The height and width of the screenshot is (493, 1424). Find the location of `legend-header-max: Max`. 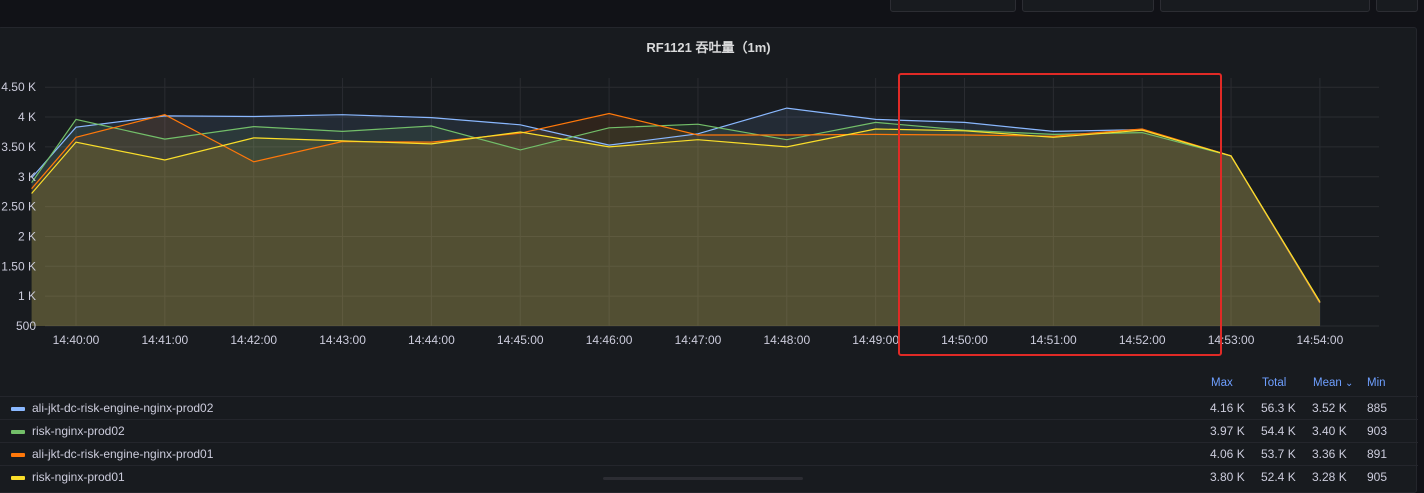

legend-header-max: Max is located at coordinates (1222, 383).